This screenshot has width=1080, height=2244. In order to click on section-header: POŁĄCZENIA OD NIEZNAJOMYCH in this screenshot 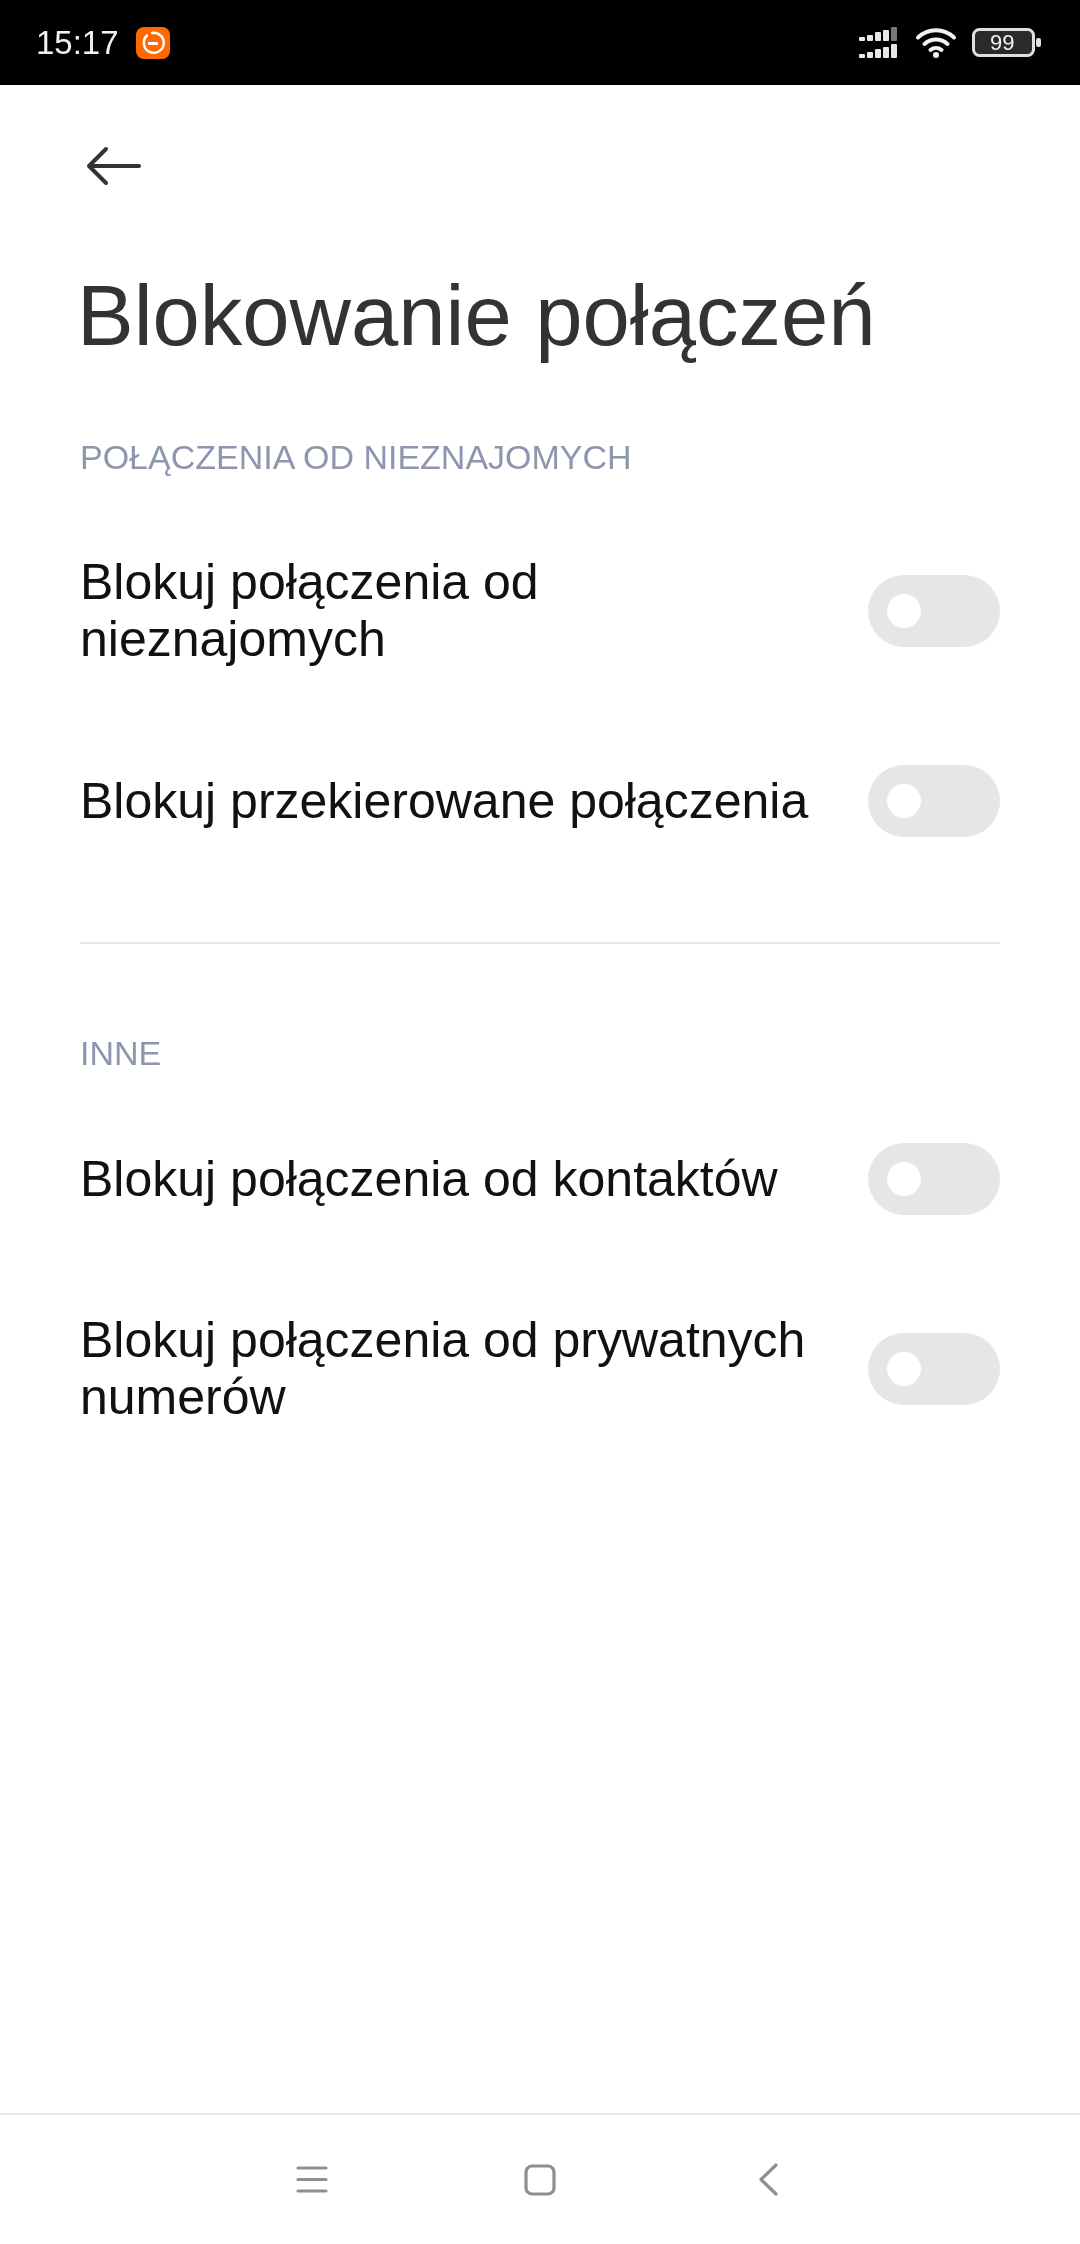, I will do `click(356, 457)`.